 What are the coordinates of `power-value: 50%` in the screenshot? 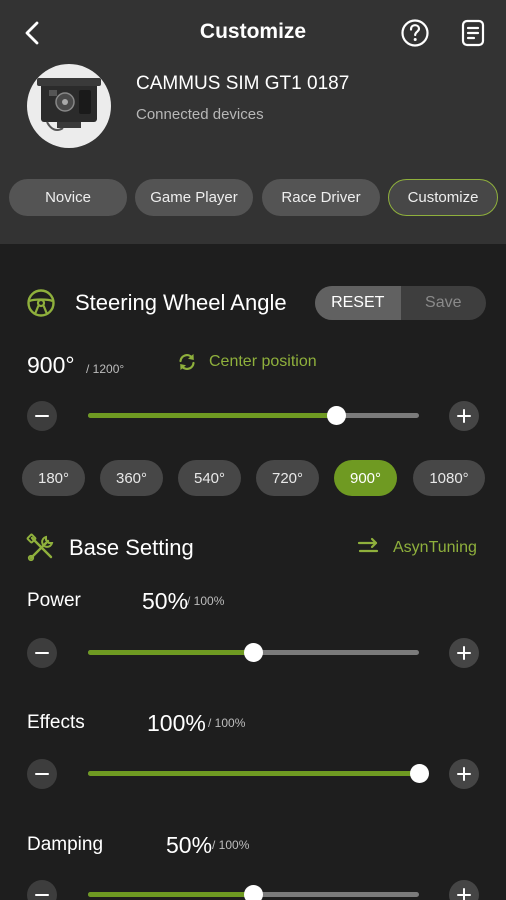 It's located at (165, 601).